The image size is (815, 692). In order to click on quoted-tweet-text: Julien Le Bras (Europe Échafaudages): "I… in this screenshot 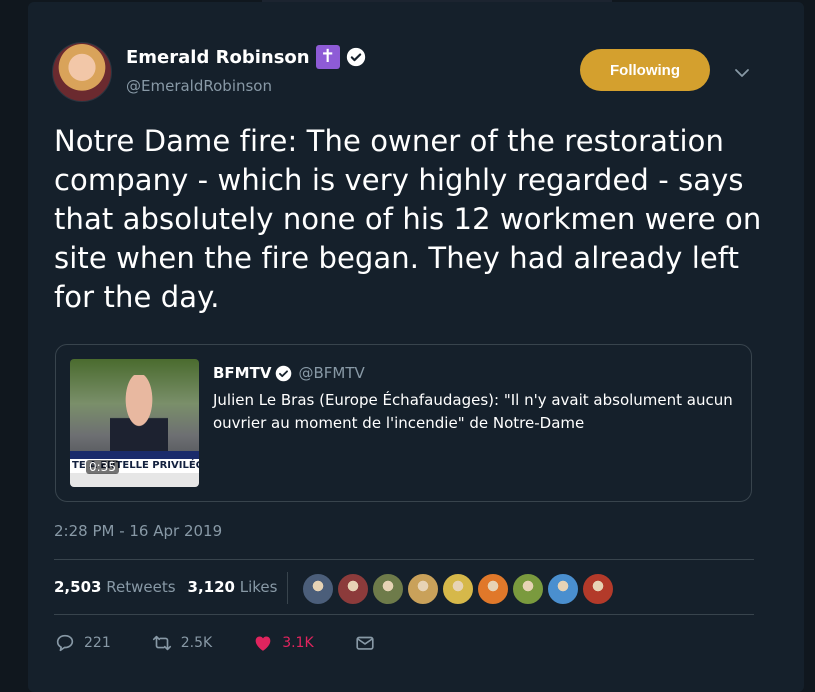, I will do `click(473, 411)`.